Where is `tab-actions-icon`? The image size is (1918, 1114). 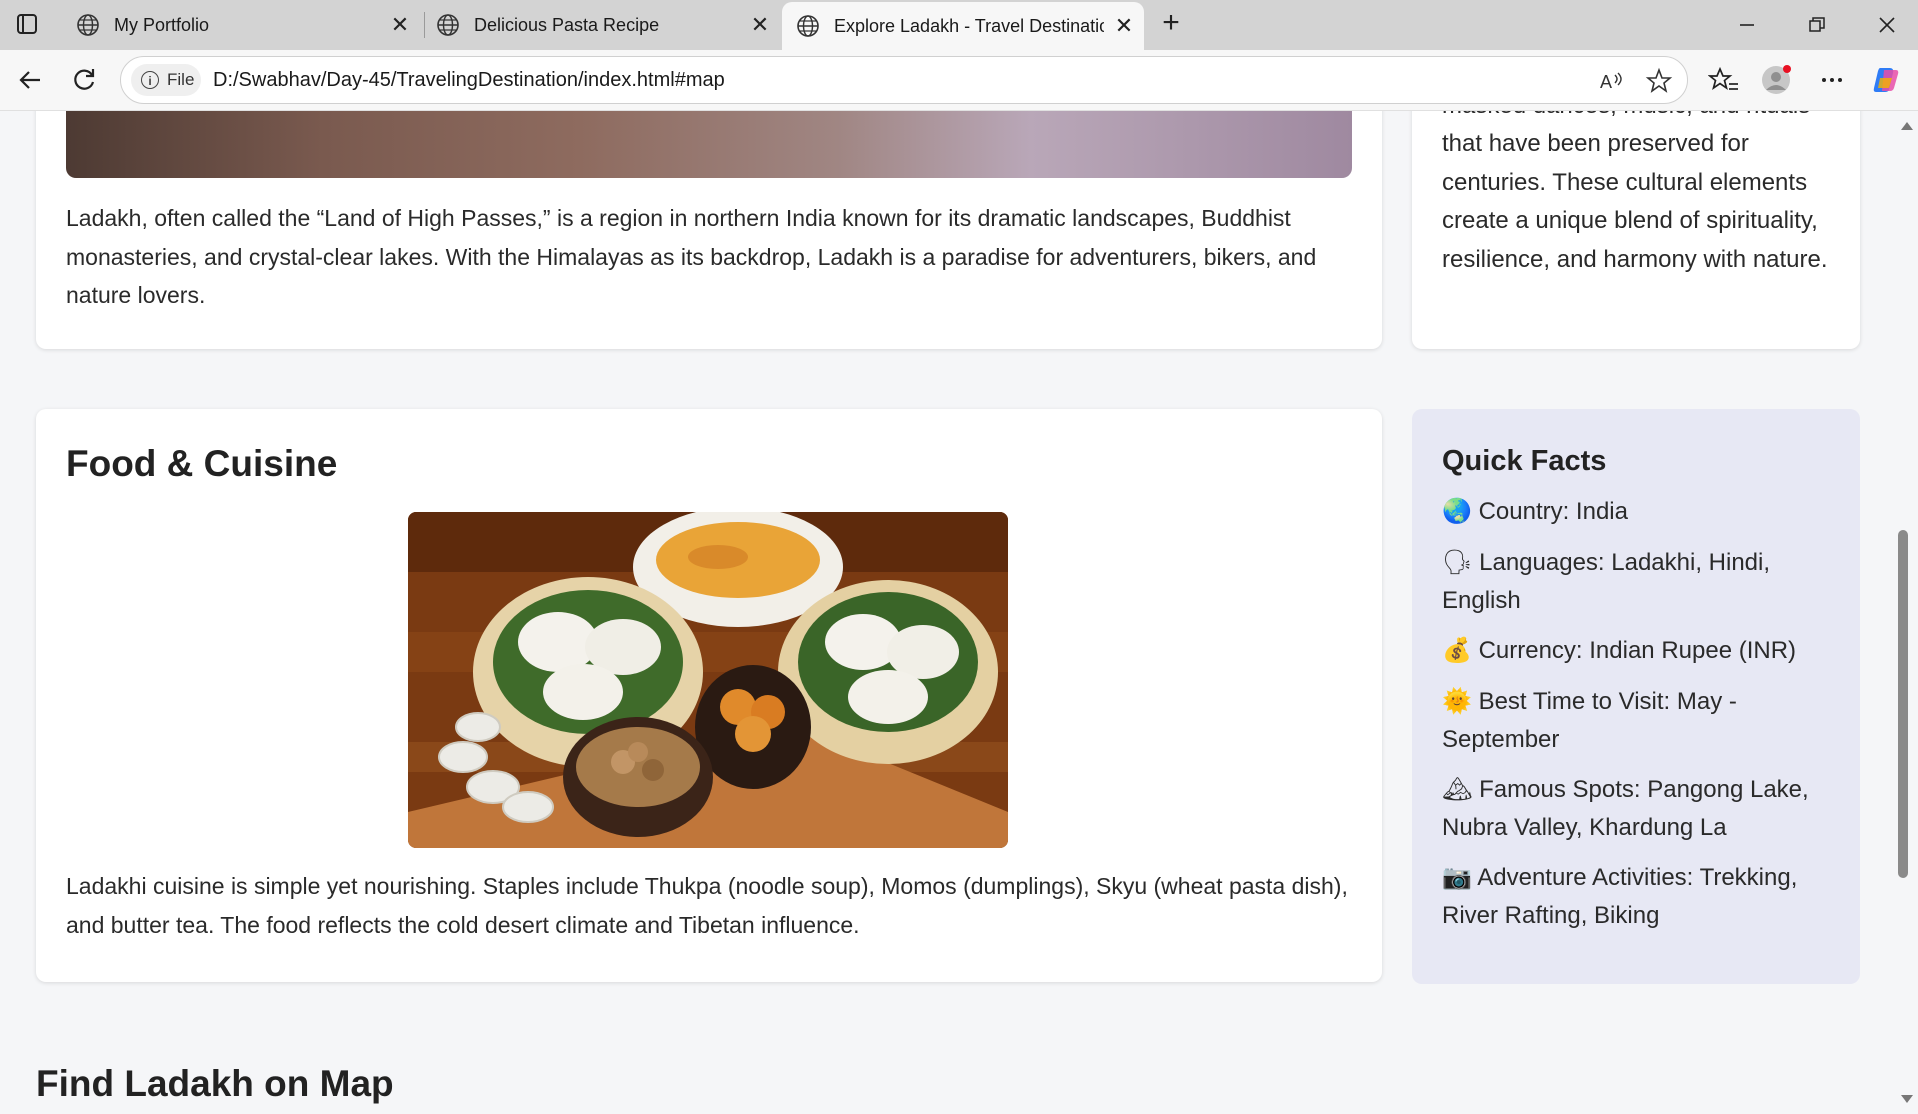
tab-actions-icon is located at coordinates (27, 24).